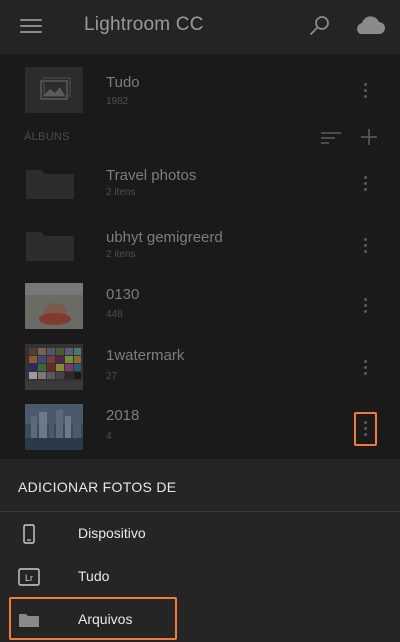  Describe the element at coordinates (164, 237) in the screenshot. I see `album-title: ubhyt gemigreerd` at that location.